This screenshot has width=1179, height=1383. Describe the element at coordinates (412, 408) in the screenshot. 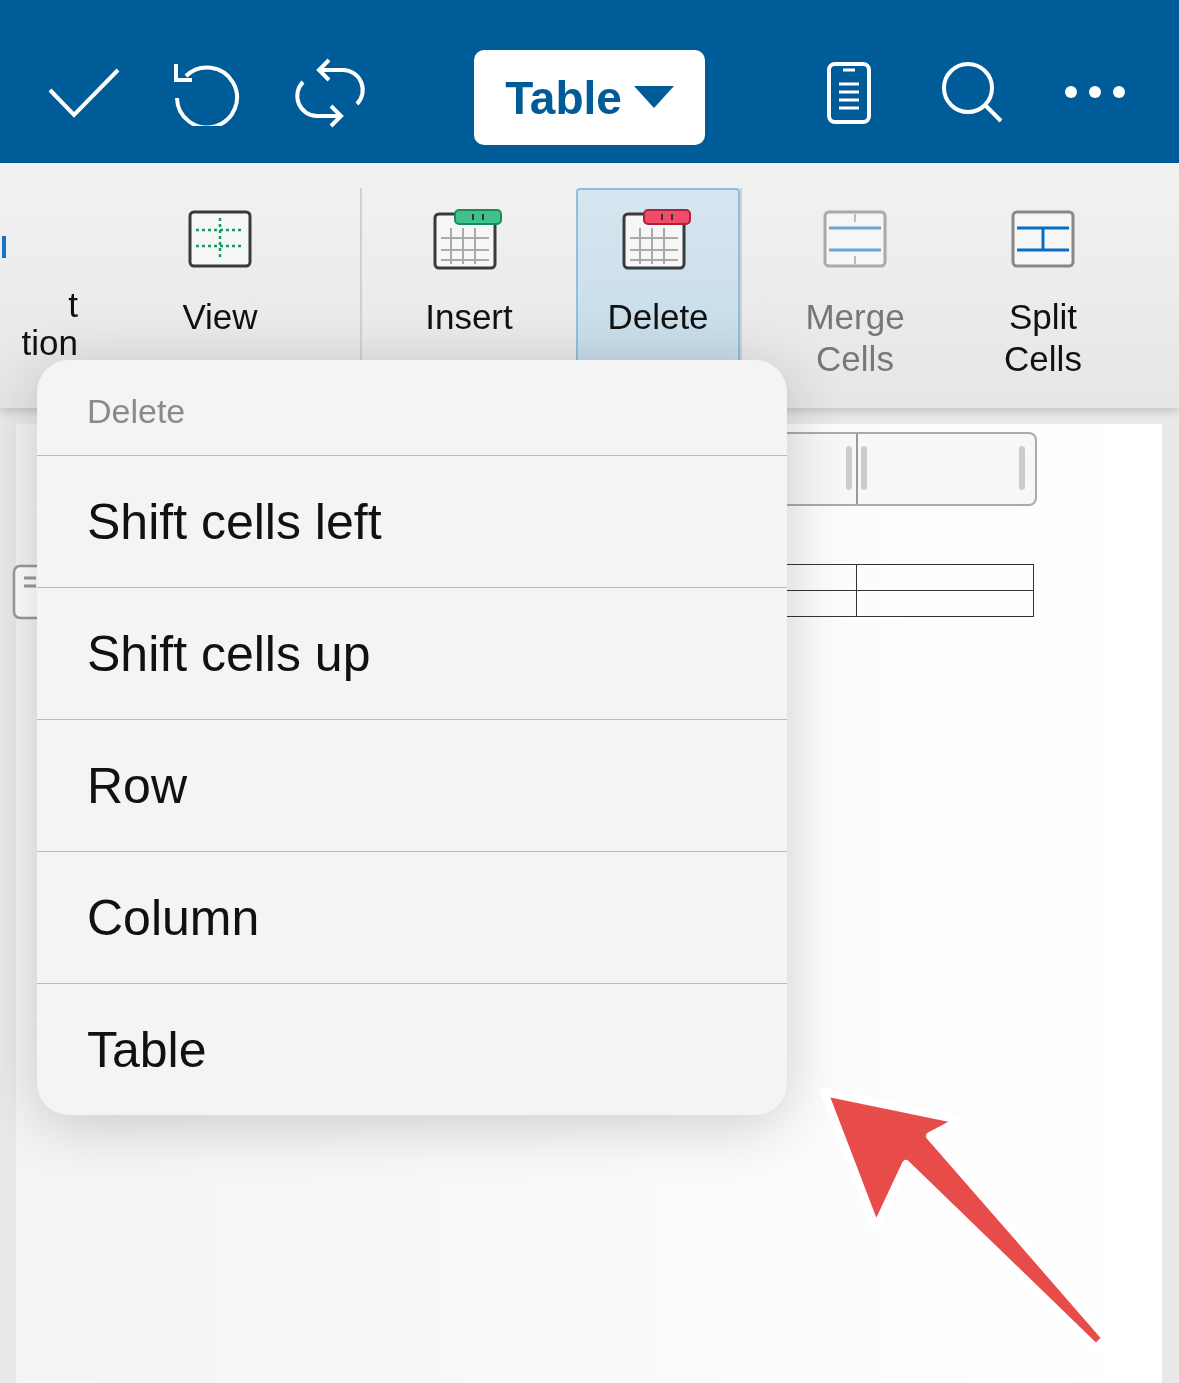

I see `menu-header: Delete` at that location.